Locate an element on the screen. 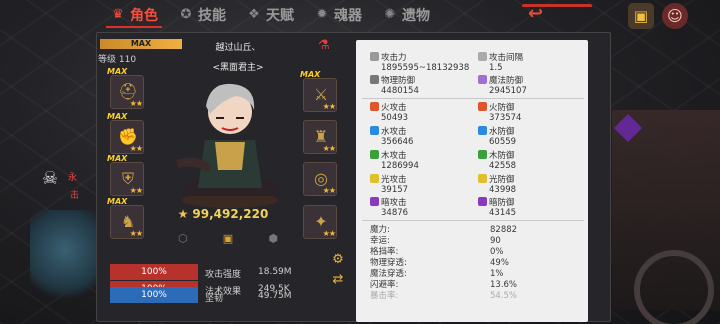 The width and height of the screenshot is (720, 324). water-shield-icon is located at coordinates (482, 130).